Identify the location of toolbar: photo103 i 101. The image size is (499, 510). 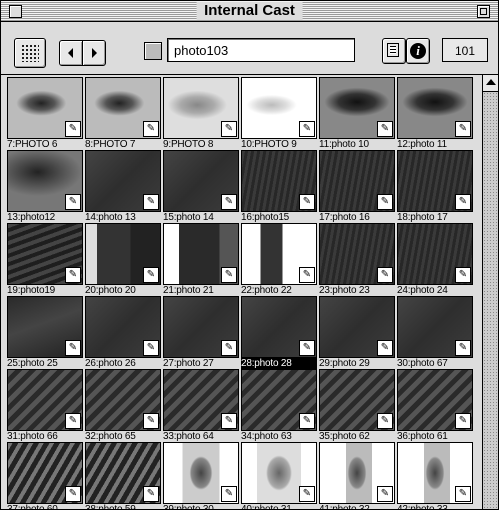
(249, 48).